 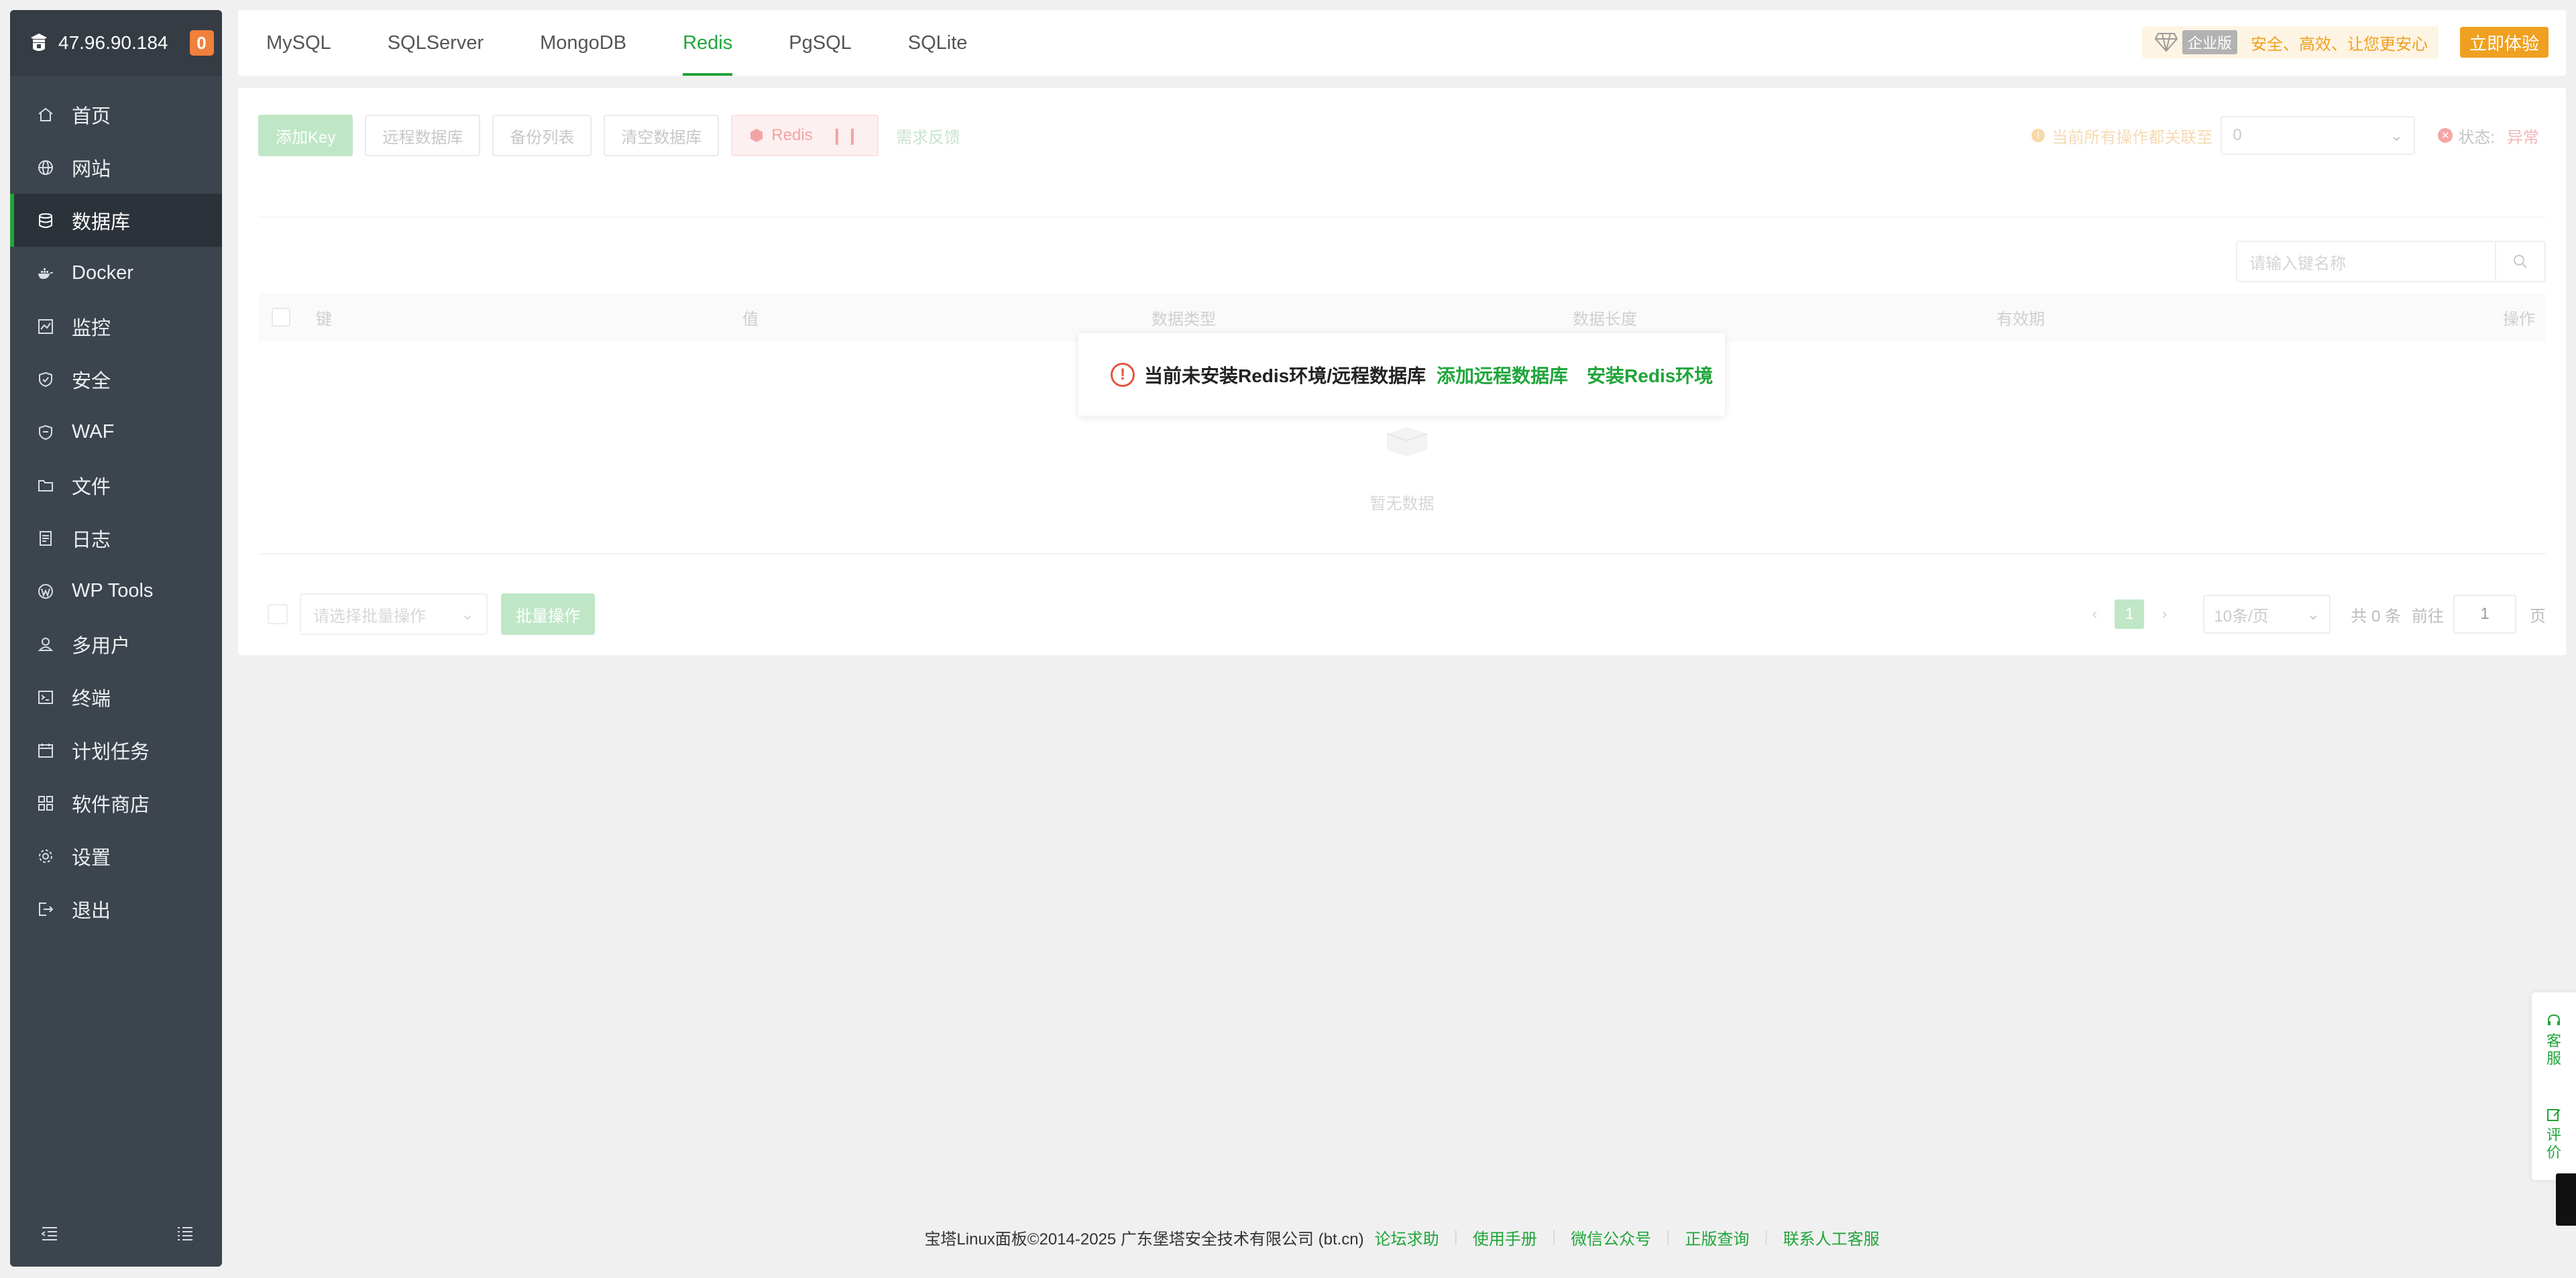 What do you see at coordinates (1831, 1237) in the screenshot?
I see `footer-link-support: 联系人工客服` at bounding box center [1831, 1237].